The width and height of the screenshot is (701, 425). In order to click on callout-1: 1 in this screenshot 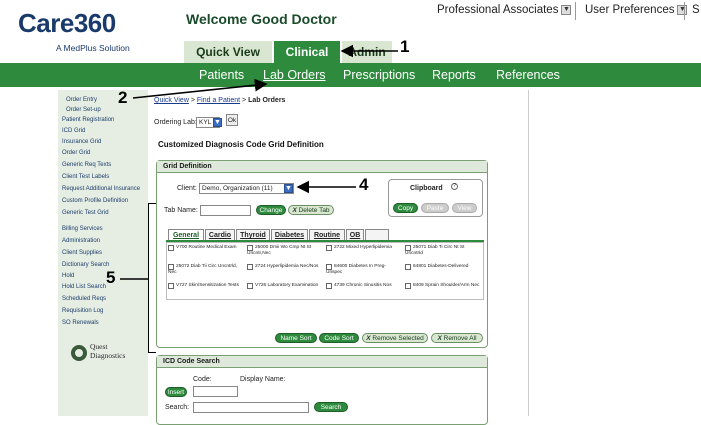, I will do `click(405, 46)`.